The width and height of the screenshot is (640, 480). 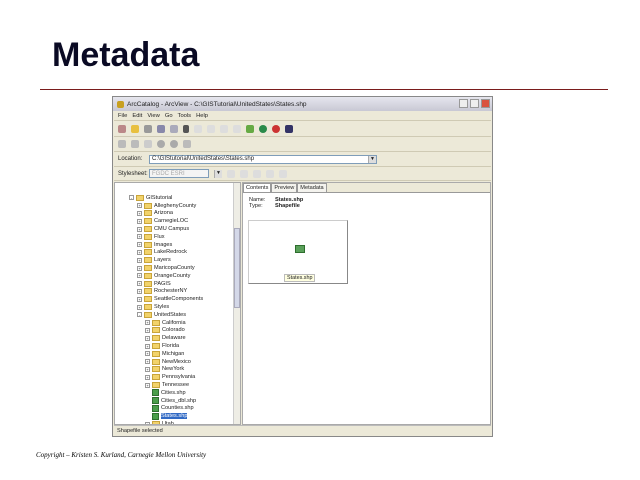 I want to click on menu-tools: Tools, so click(x=185, y=116).